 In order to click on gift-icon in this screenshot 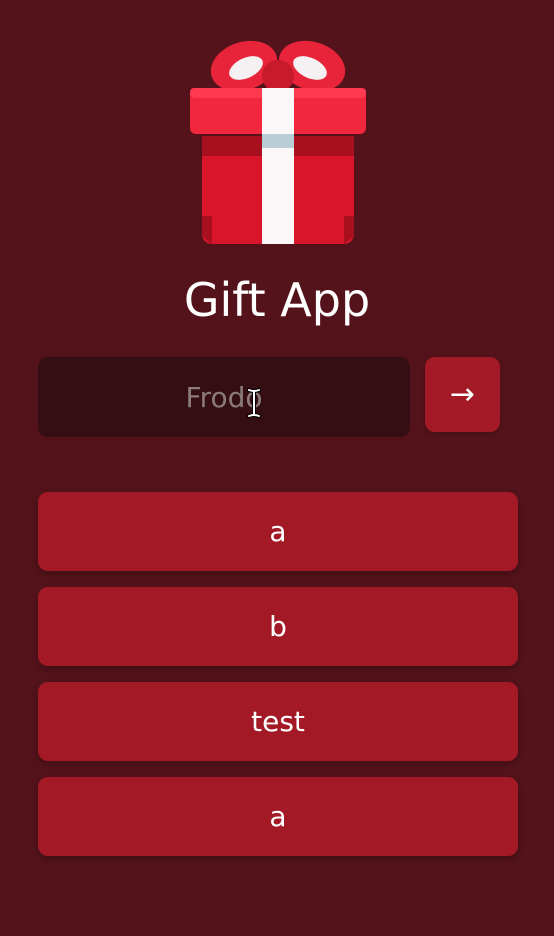, I will do `click(278, 142)`.